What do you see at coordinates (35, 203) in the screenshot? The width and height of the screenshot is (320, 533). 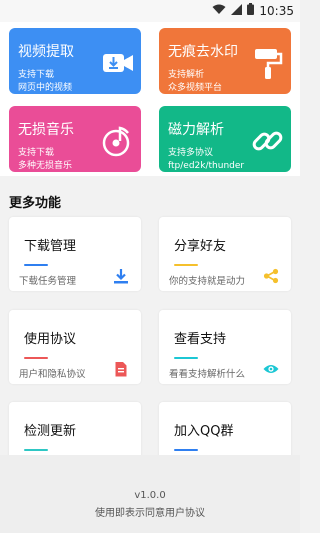 I see `section-title: 更多功能` at bounding box center [35, 203].